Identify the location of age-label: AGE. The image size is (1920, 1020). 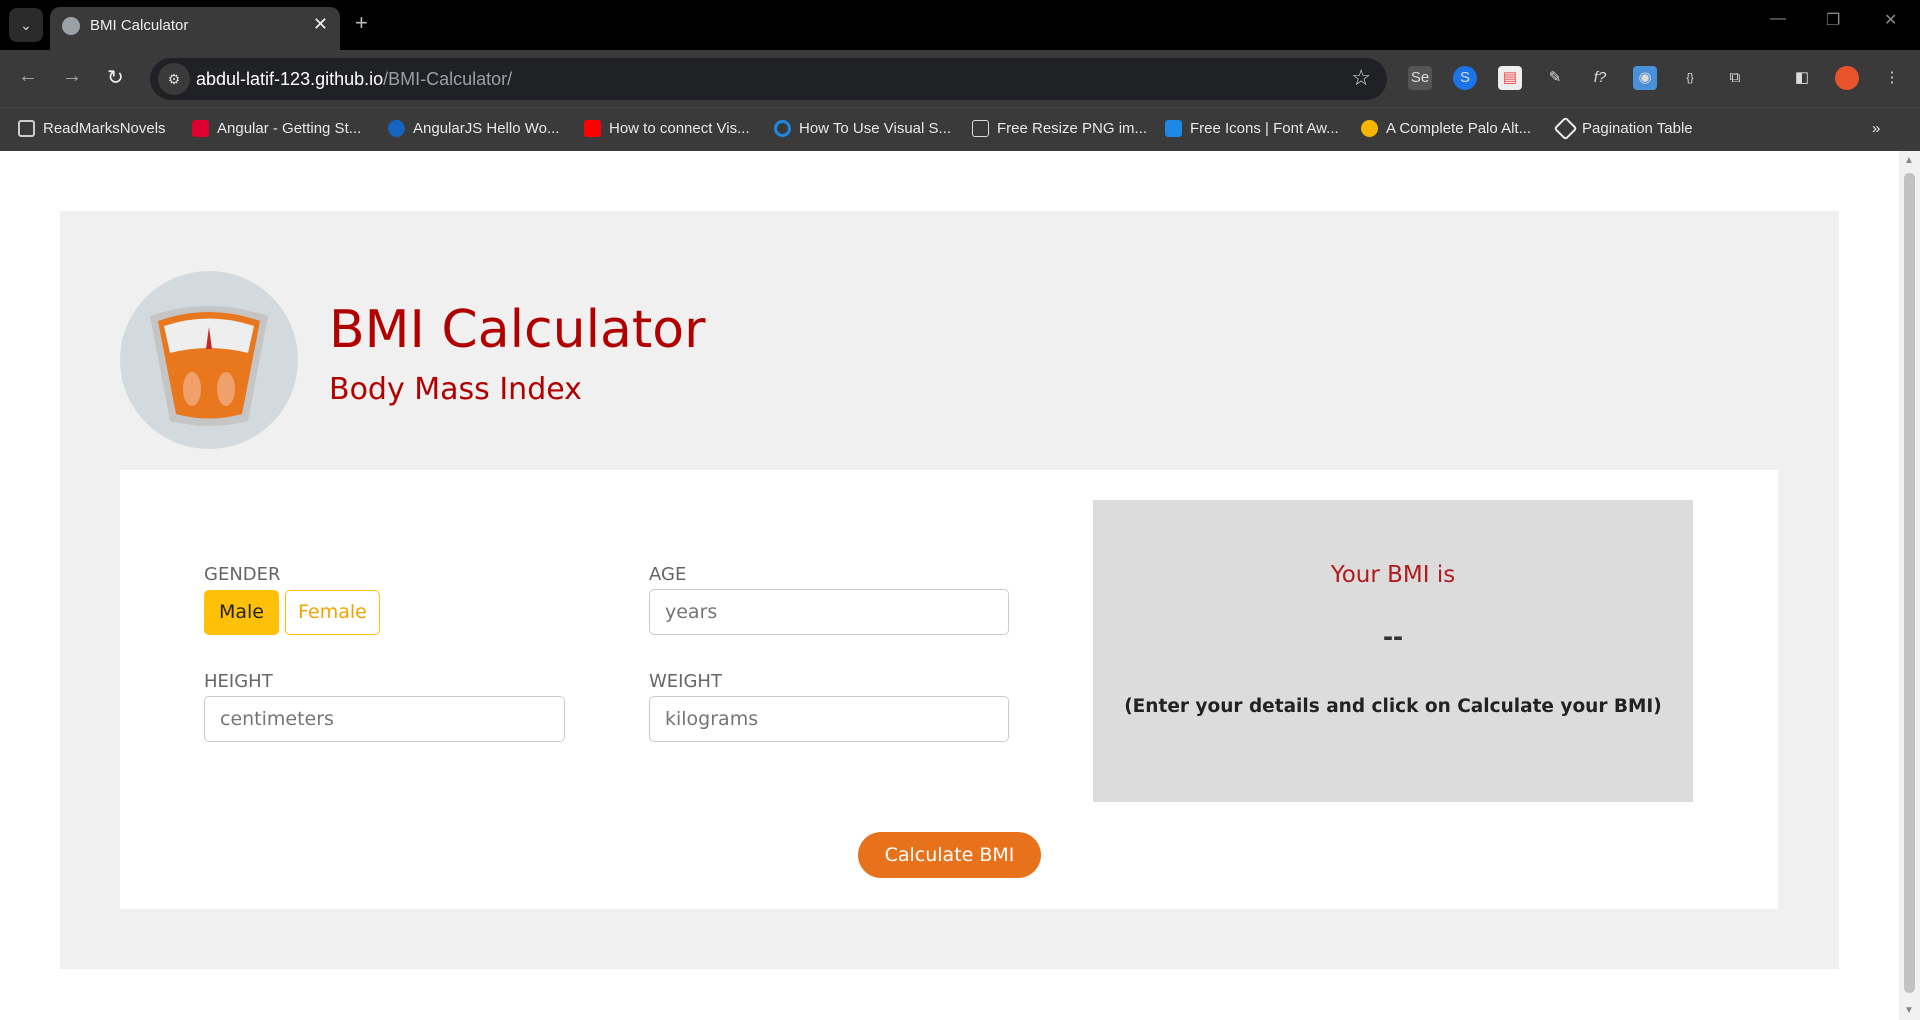
(668, 574).